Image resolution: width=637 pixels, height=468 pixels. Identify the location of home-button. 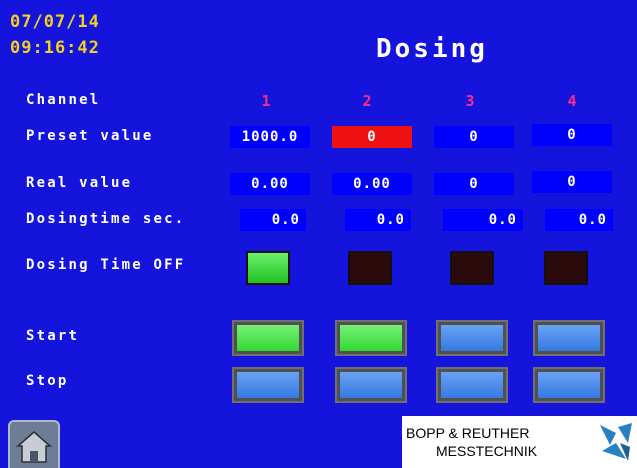
(34, 444).